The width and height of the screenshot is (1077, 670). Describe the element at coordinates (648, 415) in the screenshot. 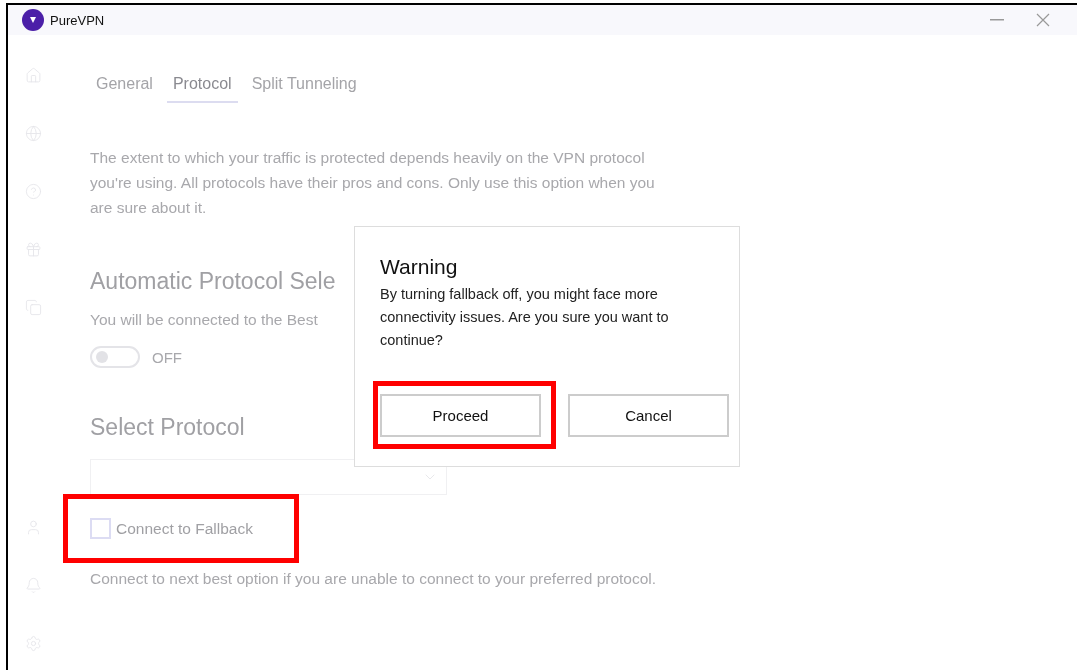

I see `dialog-button: Cancel` at that location.